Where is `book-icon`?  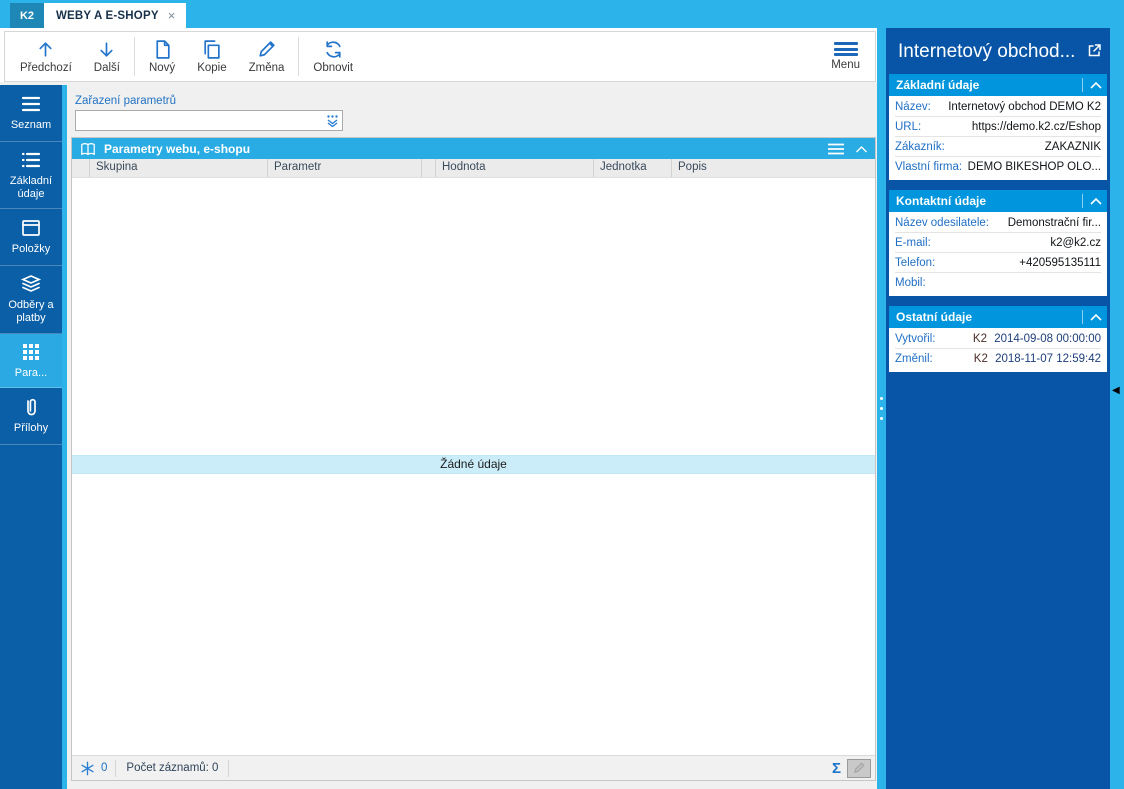
book-icon is located at coordinates (88, 148).